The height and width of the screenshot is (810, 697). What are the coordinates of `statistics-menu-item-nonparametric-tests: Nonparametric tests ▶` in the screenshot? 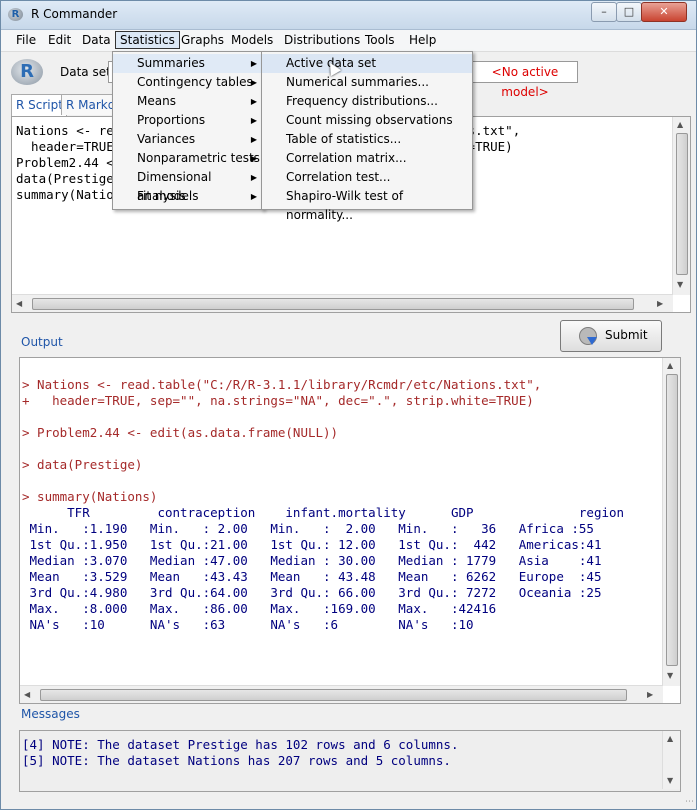 It's located at (188, 158).